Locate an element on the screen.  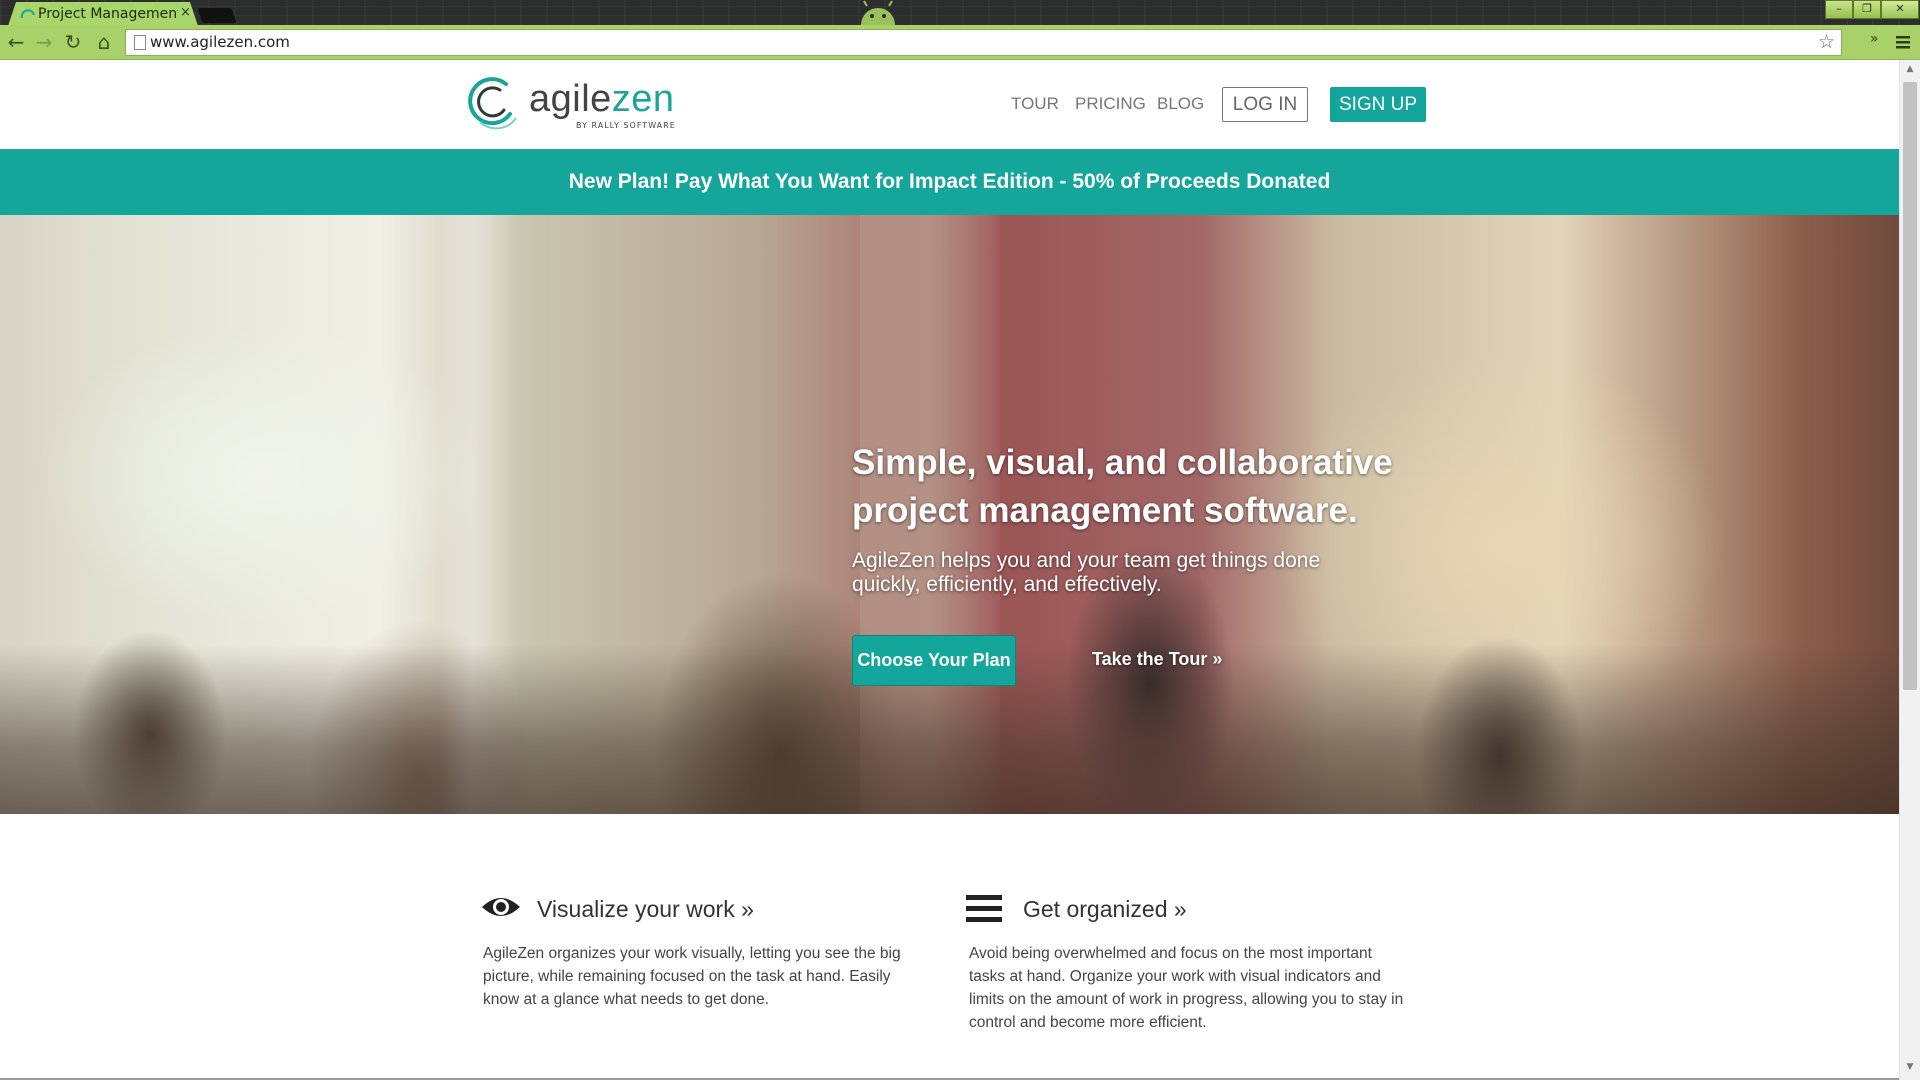
choose-plan-button: Choose Your Plan is located at coordinates (934, 660).